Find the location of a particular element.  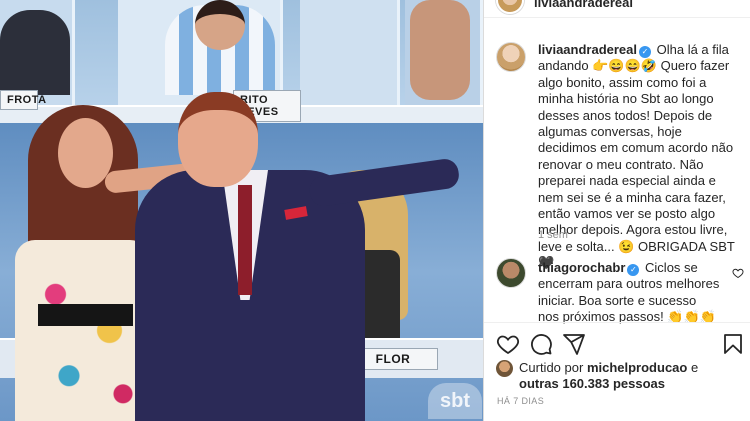

action-bar is located at coordinates (617, 344).